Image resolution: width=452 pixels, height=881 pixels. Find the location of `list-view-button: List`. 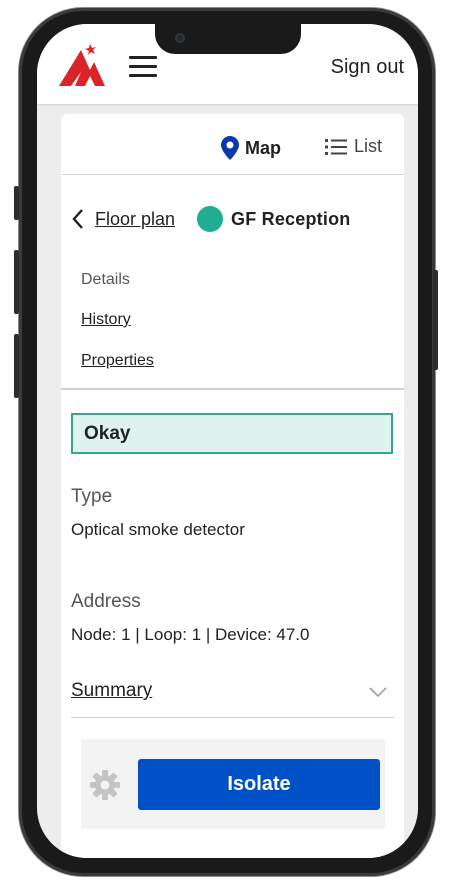

list-view-button: List is located at coordinates (353, 146).